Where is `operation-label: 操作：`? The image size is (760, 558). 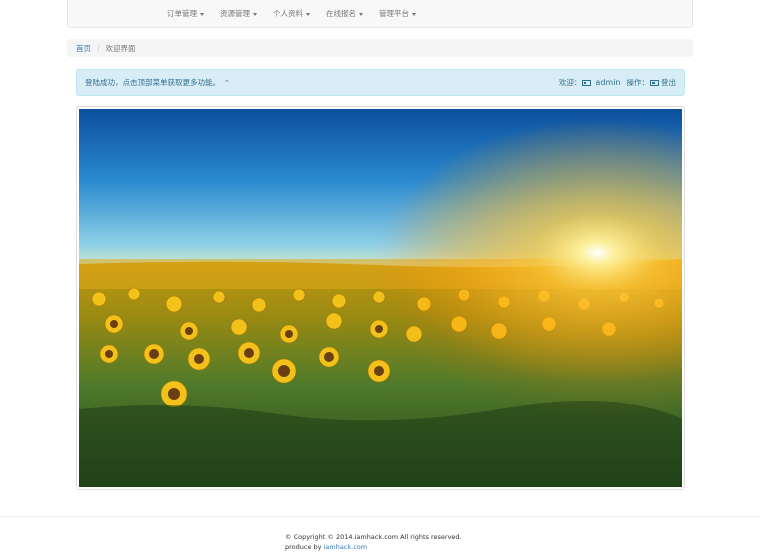
operation-label: 操作： is located at coordinates (638, 82).